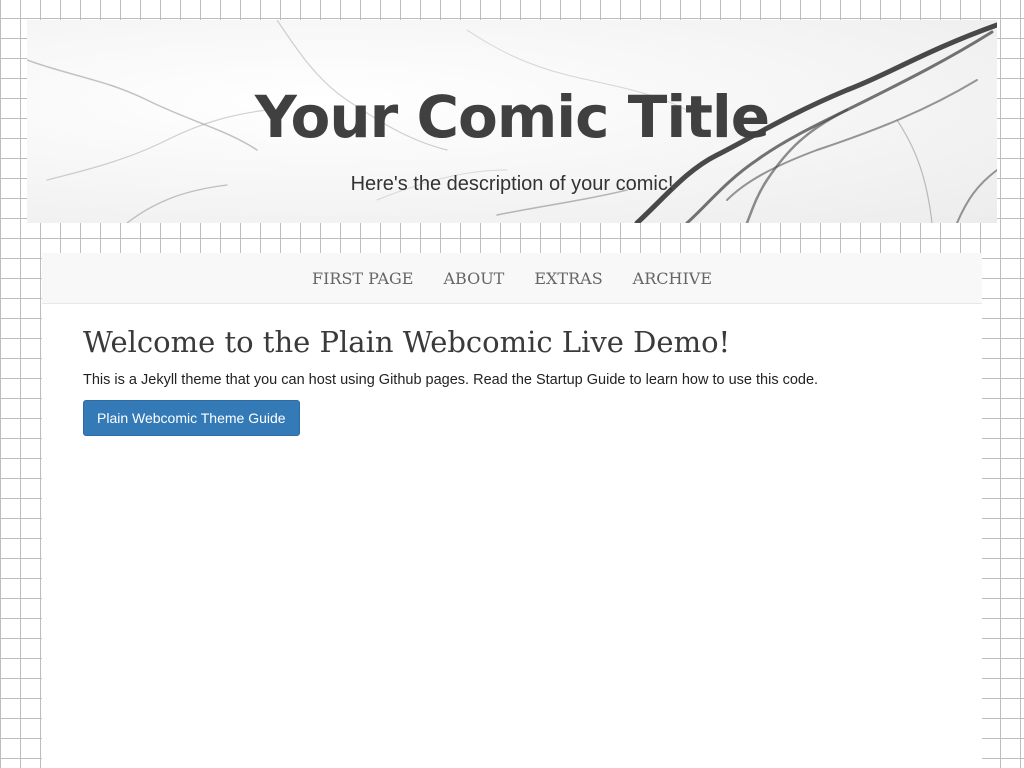 The height and width of the screenshot is (768, 1024). What do you see at coordinates (512, 117) in the screenshot?
I see `comic-title: Your Comic Title` at bounding box center [512, 117].